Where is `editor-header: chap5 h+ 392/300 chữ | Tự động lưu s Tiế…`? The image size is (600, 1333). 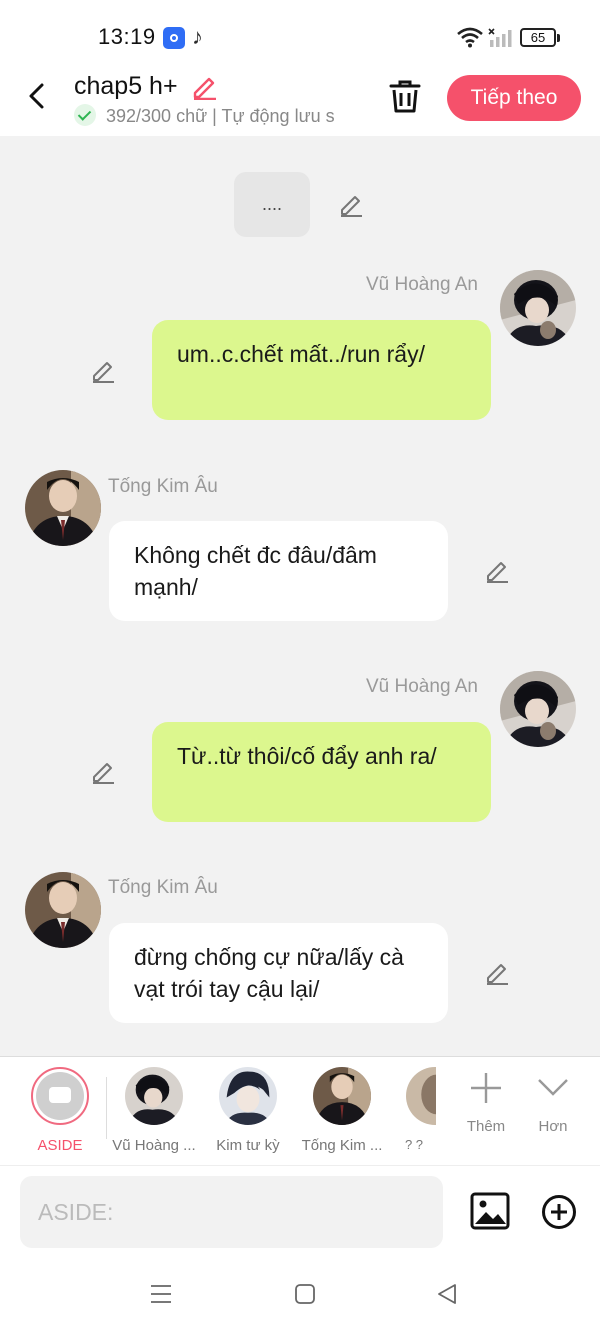 editor-header: chap5 h+ 392/300 chữ | Tự động lưu s Tiế… is located at coordinates (300, 102).